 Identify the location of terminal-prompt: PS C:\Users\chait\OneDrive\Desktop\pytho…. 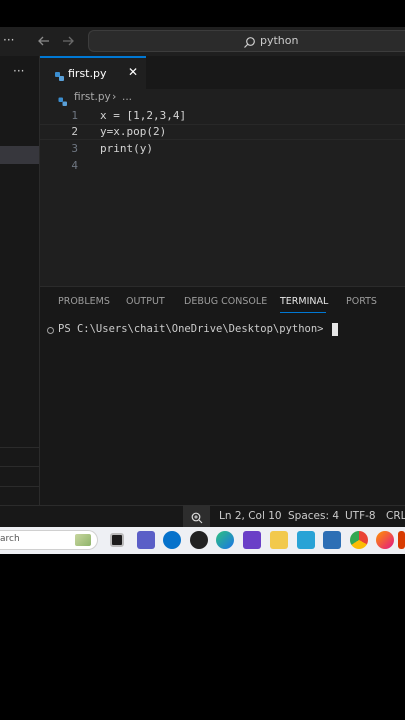
(191, 329).